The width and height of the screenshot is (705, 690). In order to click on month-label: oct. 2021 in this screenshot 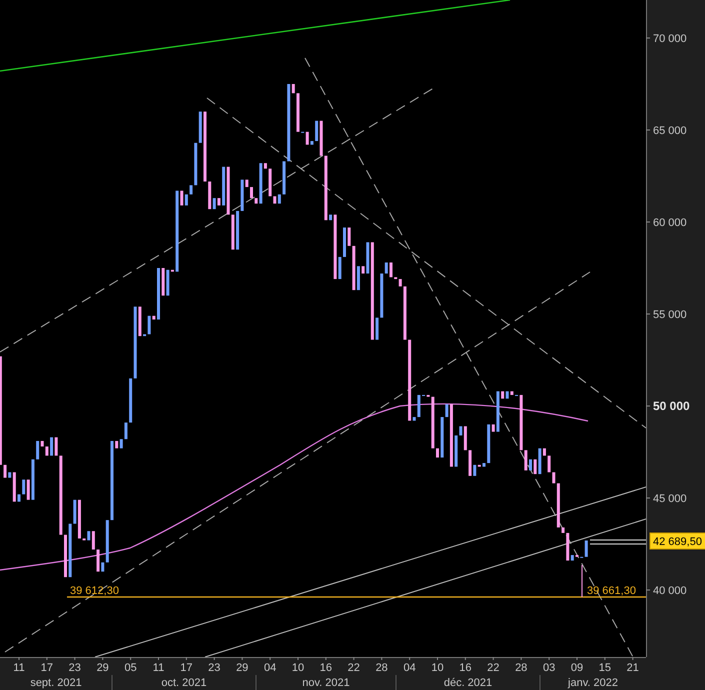, I will do `click(184, 683)`.